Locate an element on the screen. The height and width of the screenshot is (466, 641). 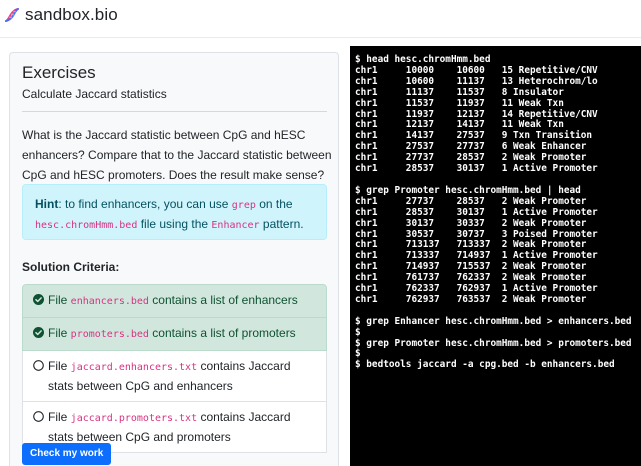
hint-text: : to find enhancers, you can use is located at coordinates (145, 204).